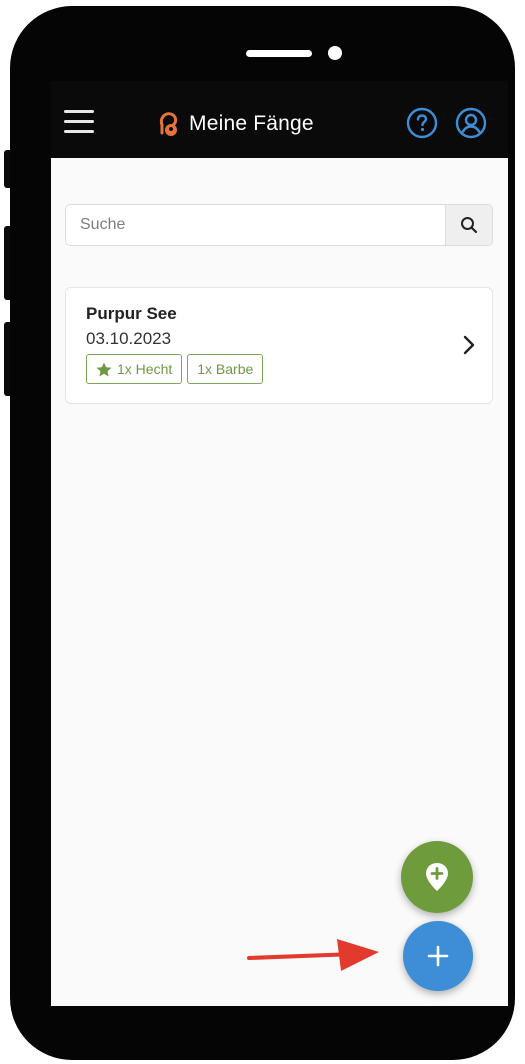  I want to click on fish-tags: 1x Hecht 1x Barbe, so click(177, 369).